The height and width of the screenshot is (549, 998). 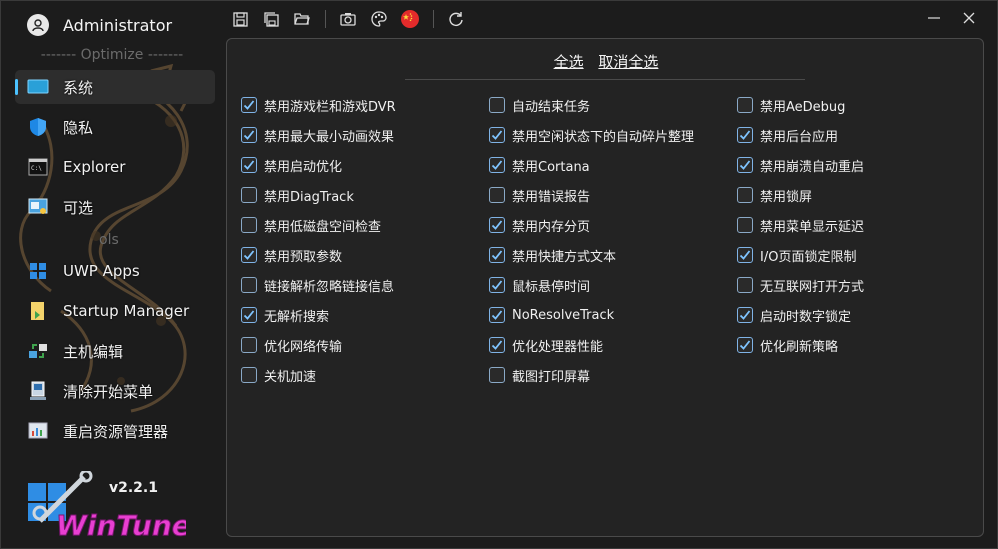 I want to click on user-profile: Administrator, so click(x=99, y=25).